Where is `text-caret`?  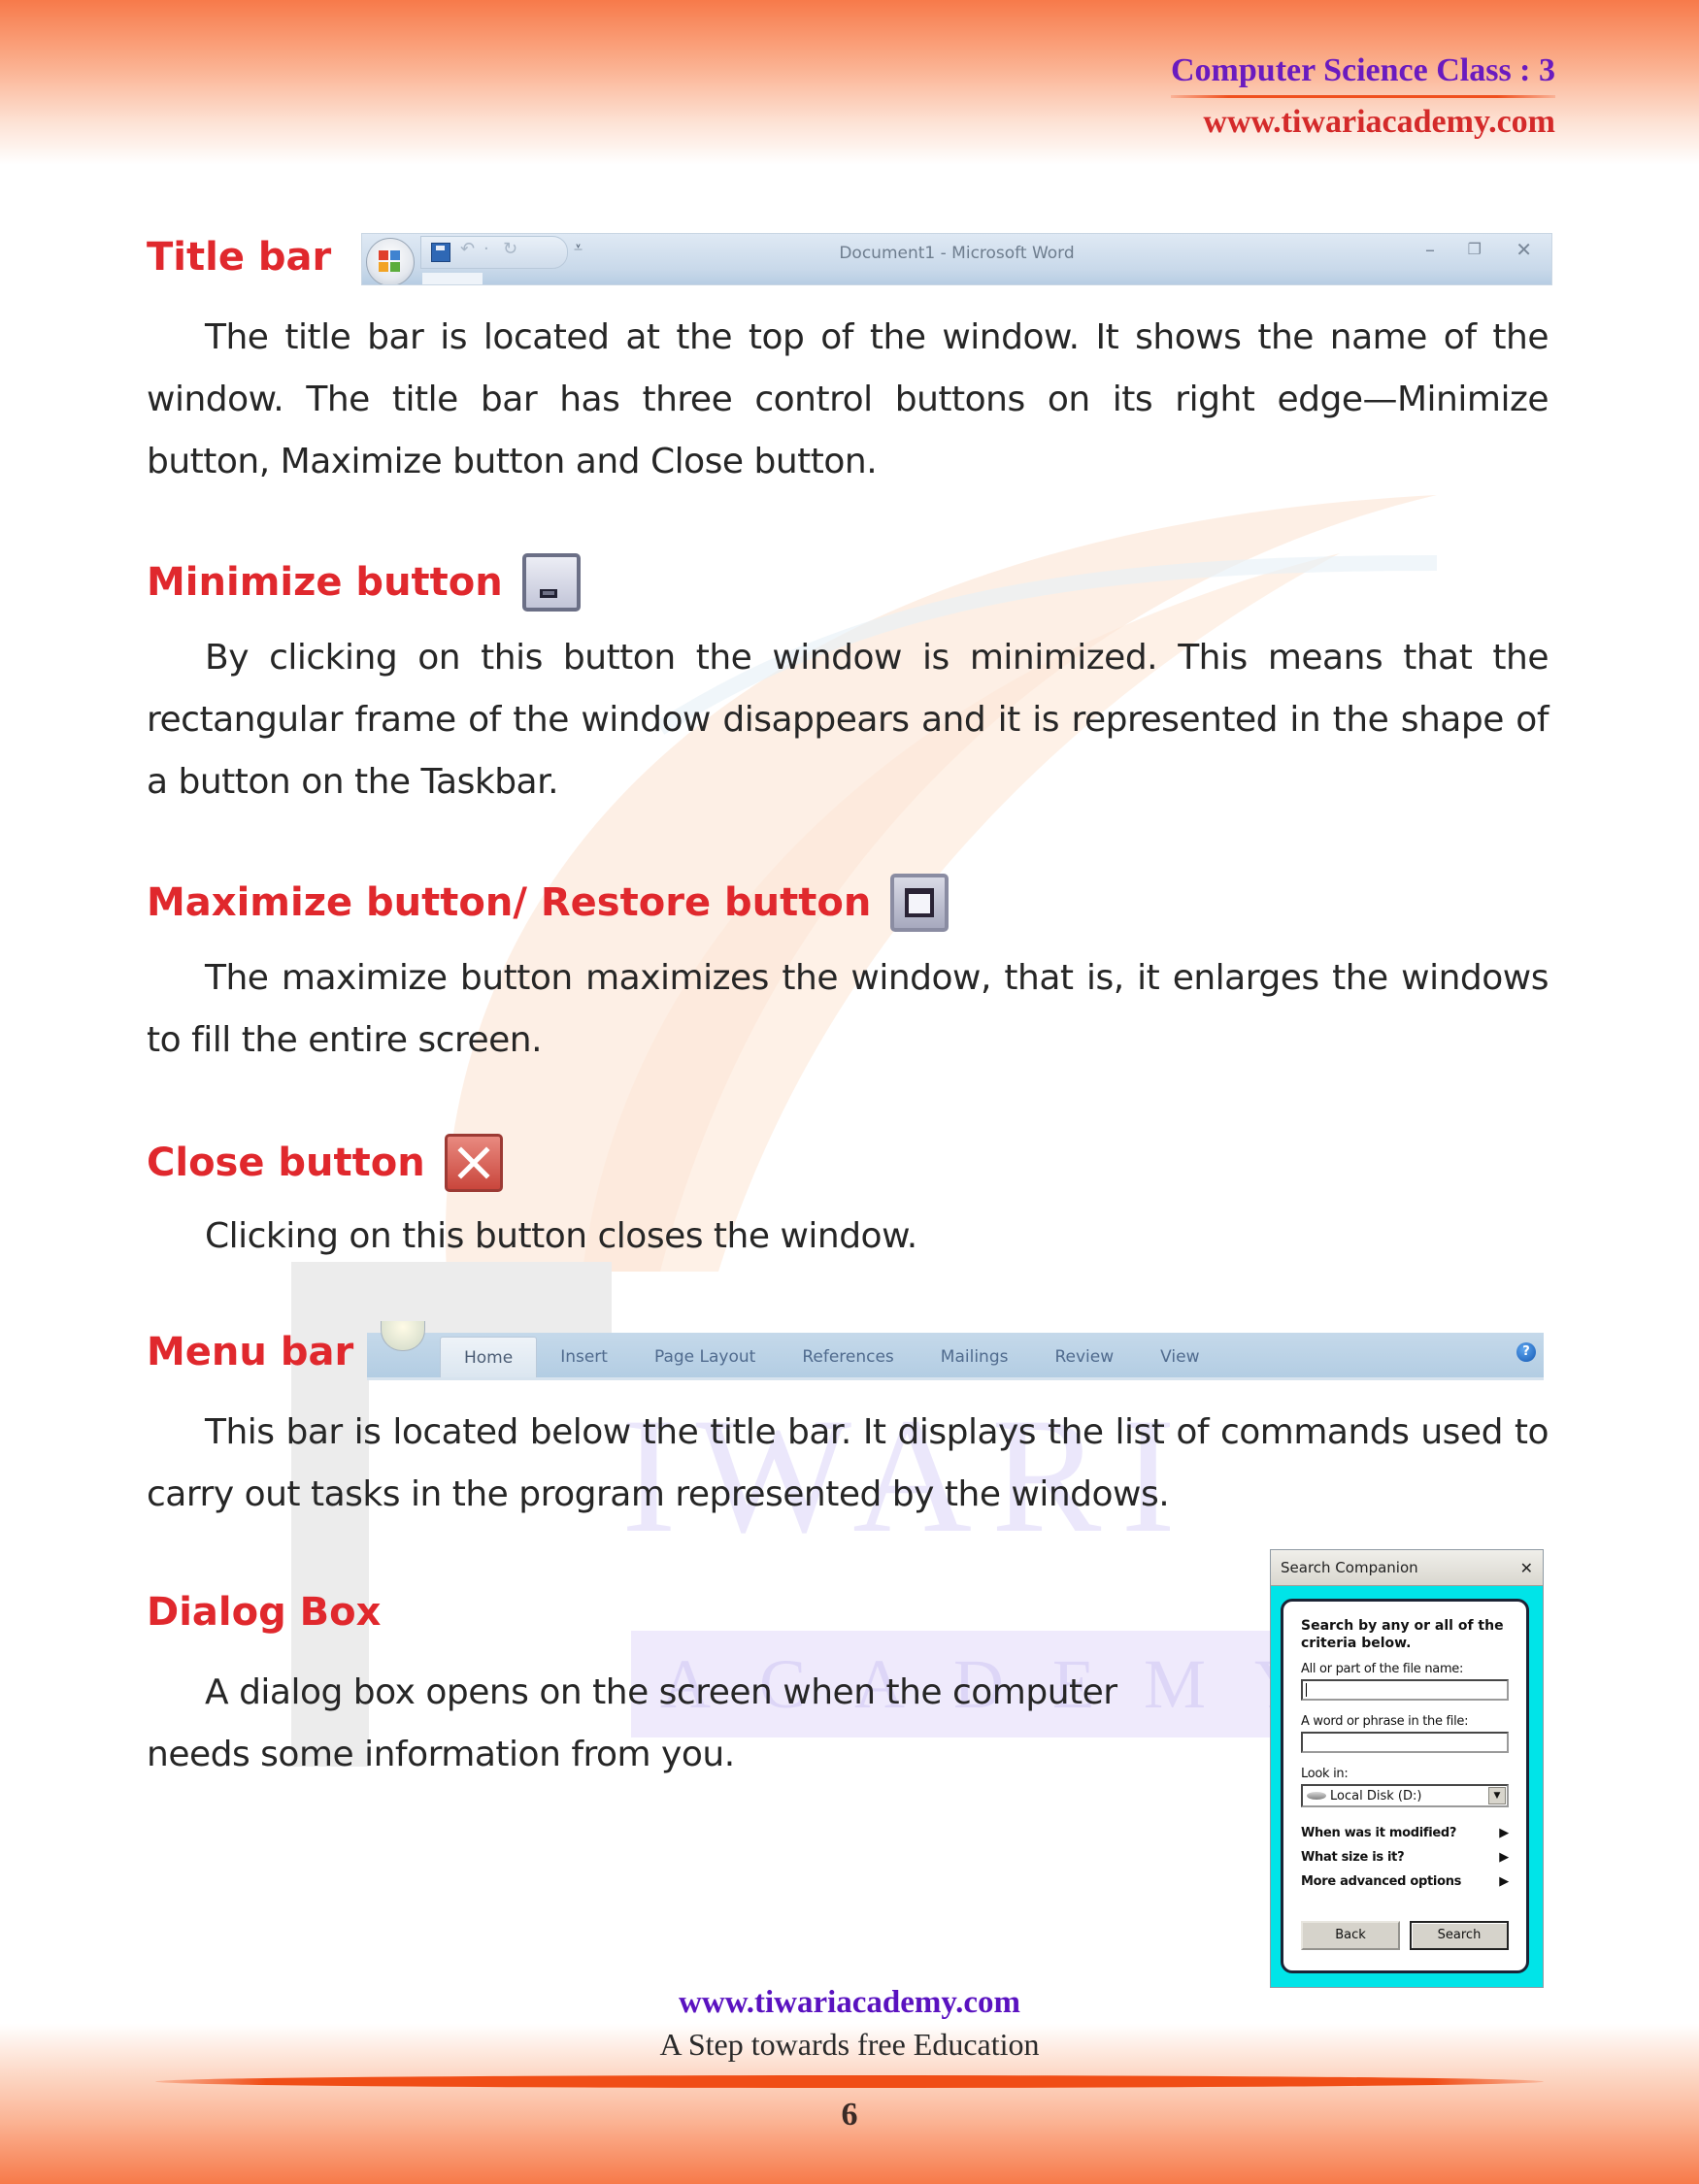 text-caret is located at coordinates (1306, 1690).